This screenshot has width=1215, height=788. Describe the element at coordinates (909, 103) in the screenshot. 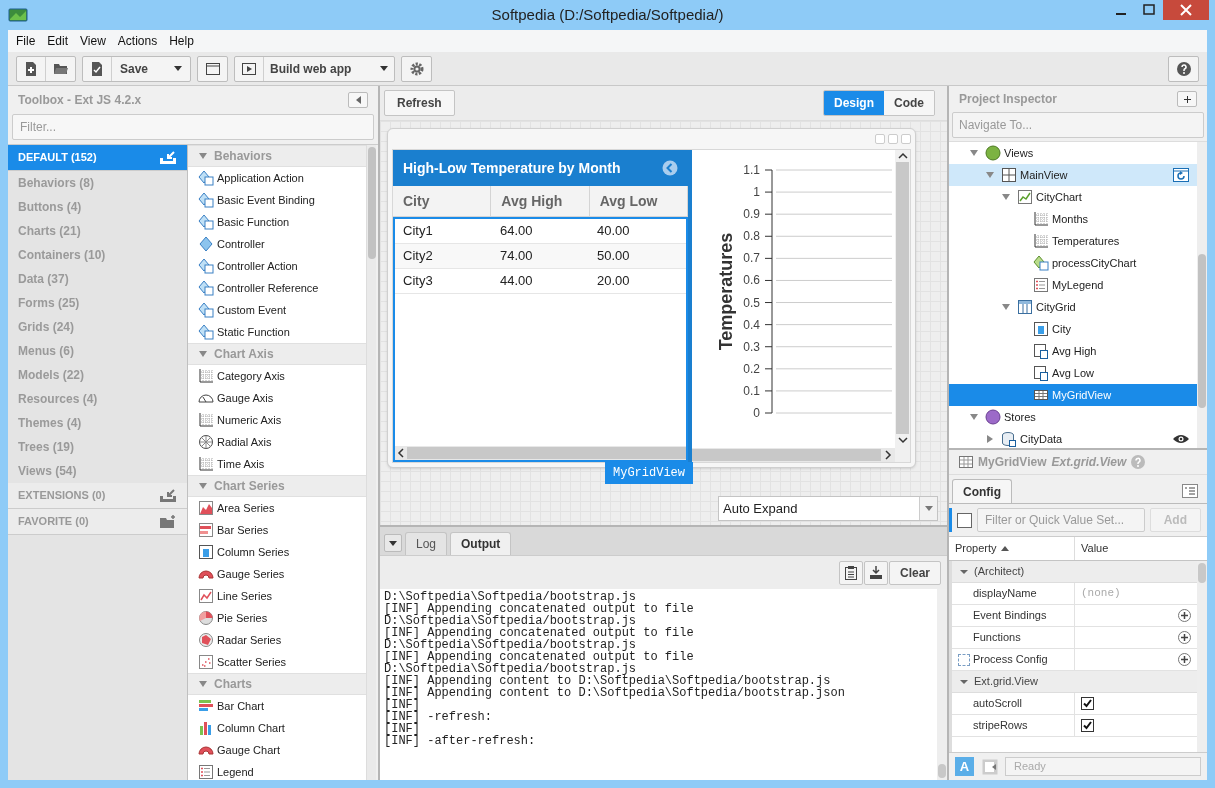

I see `view-tab: Code` at that location.